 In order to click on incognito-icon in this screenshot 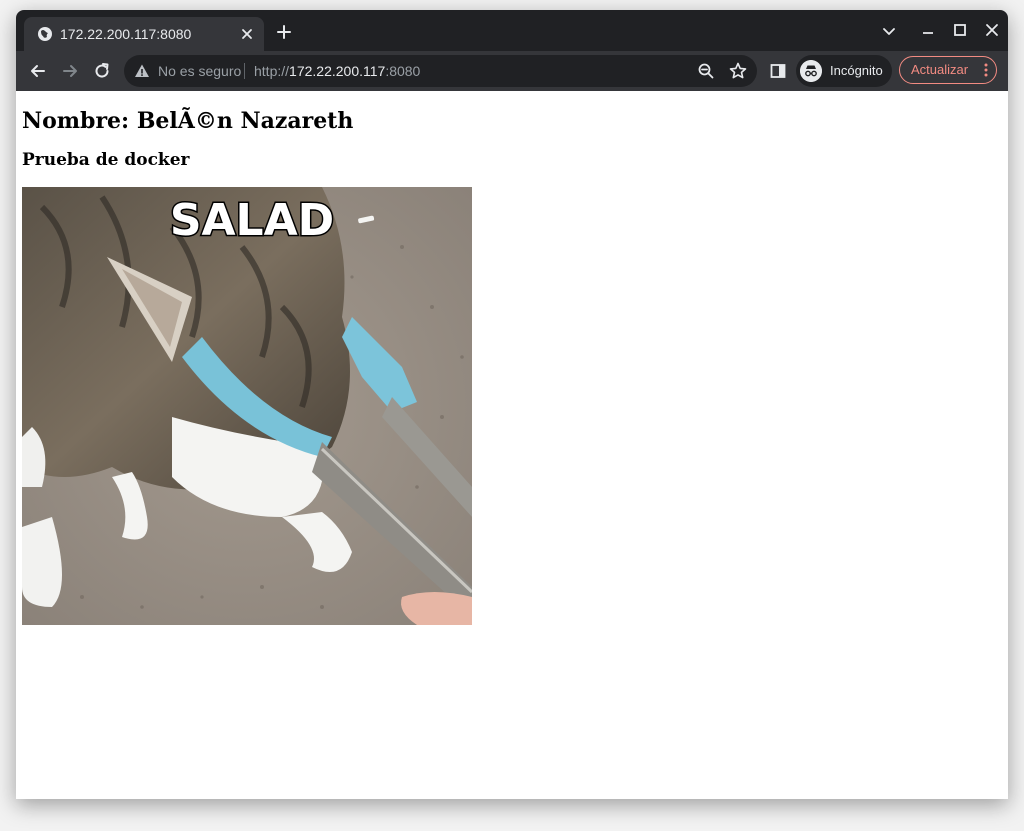, I will do `click(811, 71)`.